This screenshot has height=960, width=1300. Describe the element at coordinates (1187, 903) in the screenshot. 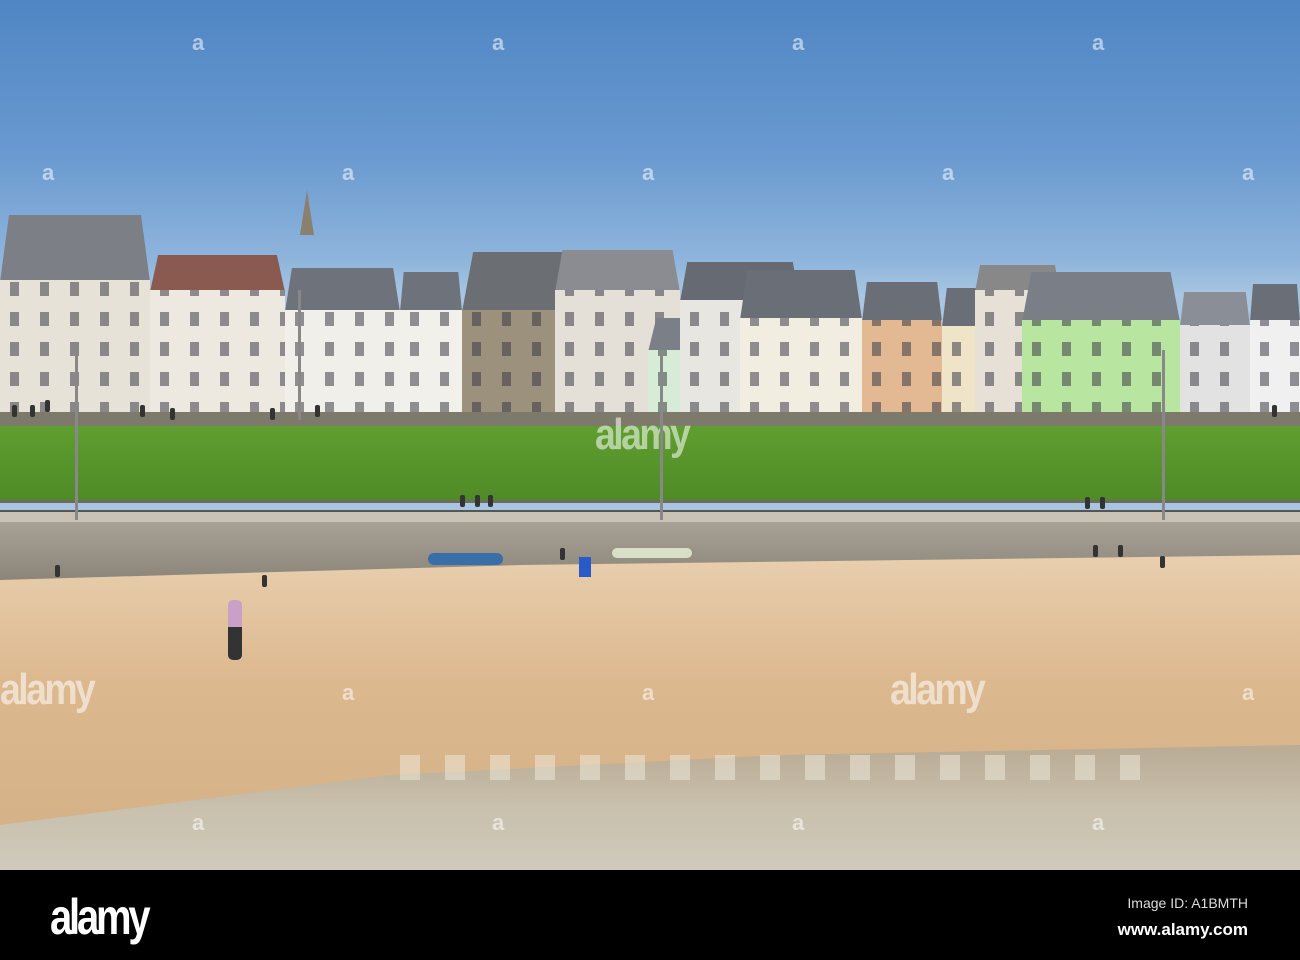

I see `image-id: Image ID: A1BMTH` at that location.